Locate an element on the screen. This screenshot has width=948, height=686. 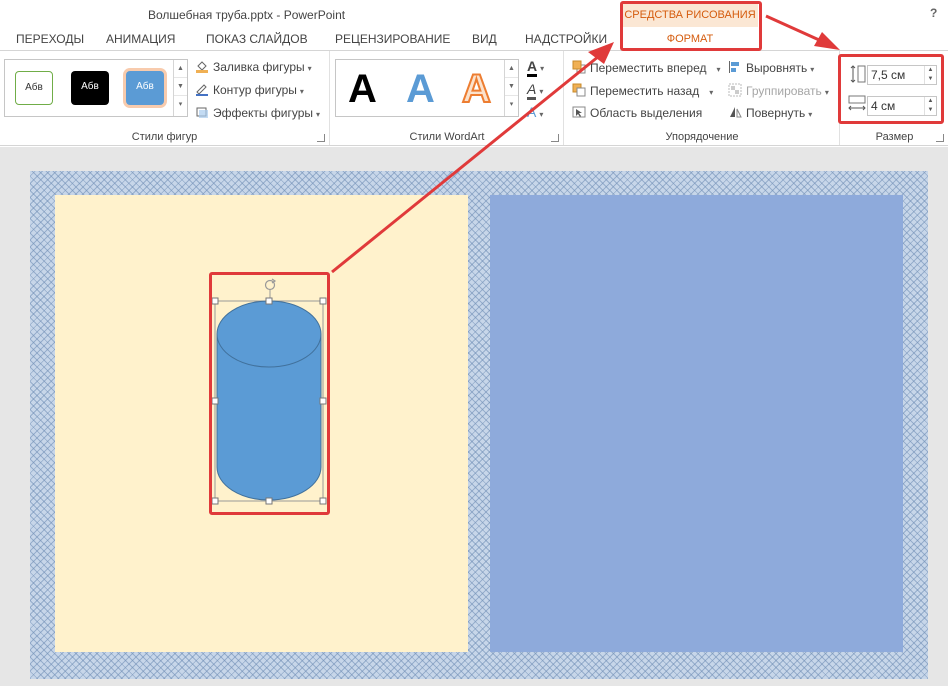
wordart-style-black: A is located at coordinates (362, 89).